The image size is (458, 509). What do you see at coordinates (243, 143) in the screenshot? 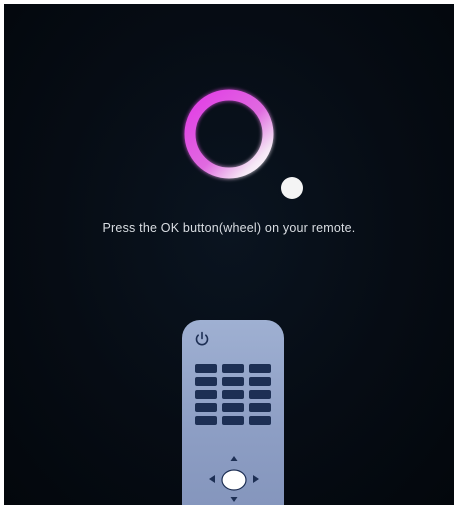
I see `loading-ring-icon` at bounding box center [243, 143].